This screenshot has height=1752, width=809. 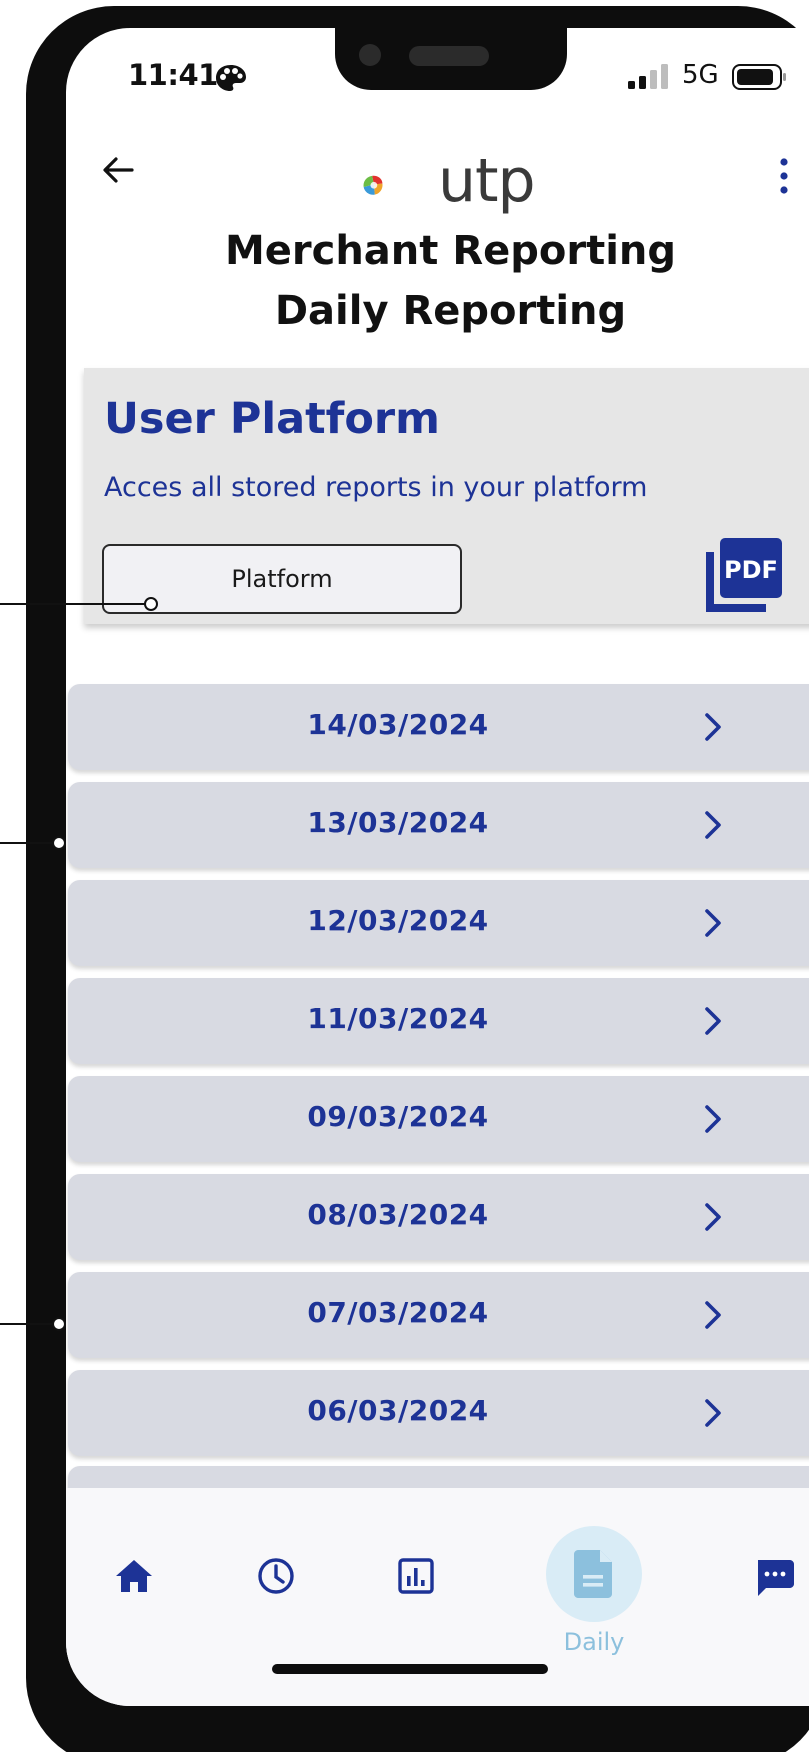 I want to click on callout-line-row, so click(x=27, y=843).